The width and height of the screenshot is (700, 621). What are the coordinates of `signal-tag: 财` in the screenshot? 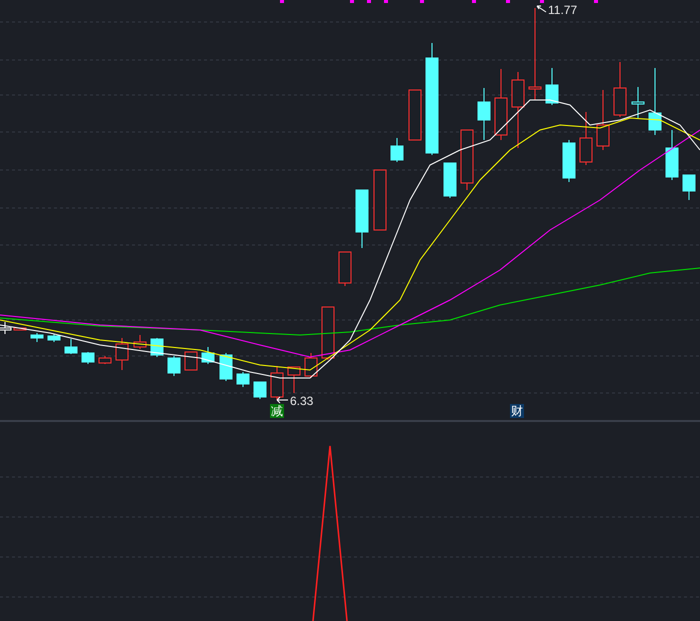 It's located at (517, 411).